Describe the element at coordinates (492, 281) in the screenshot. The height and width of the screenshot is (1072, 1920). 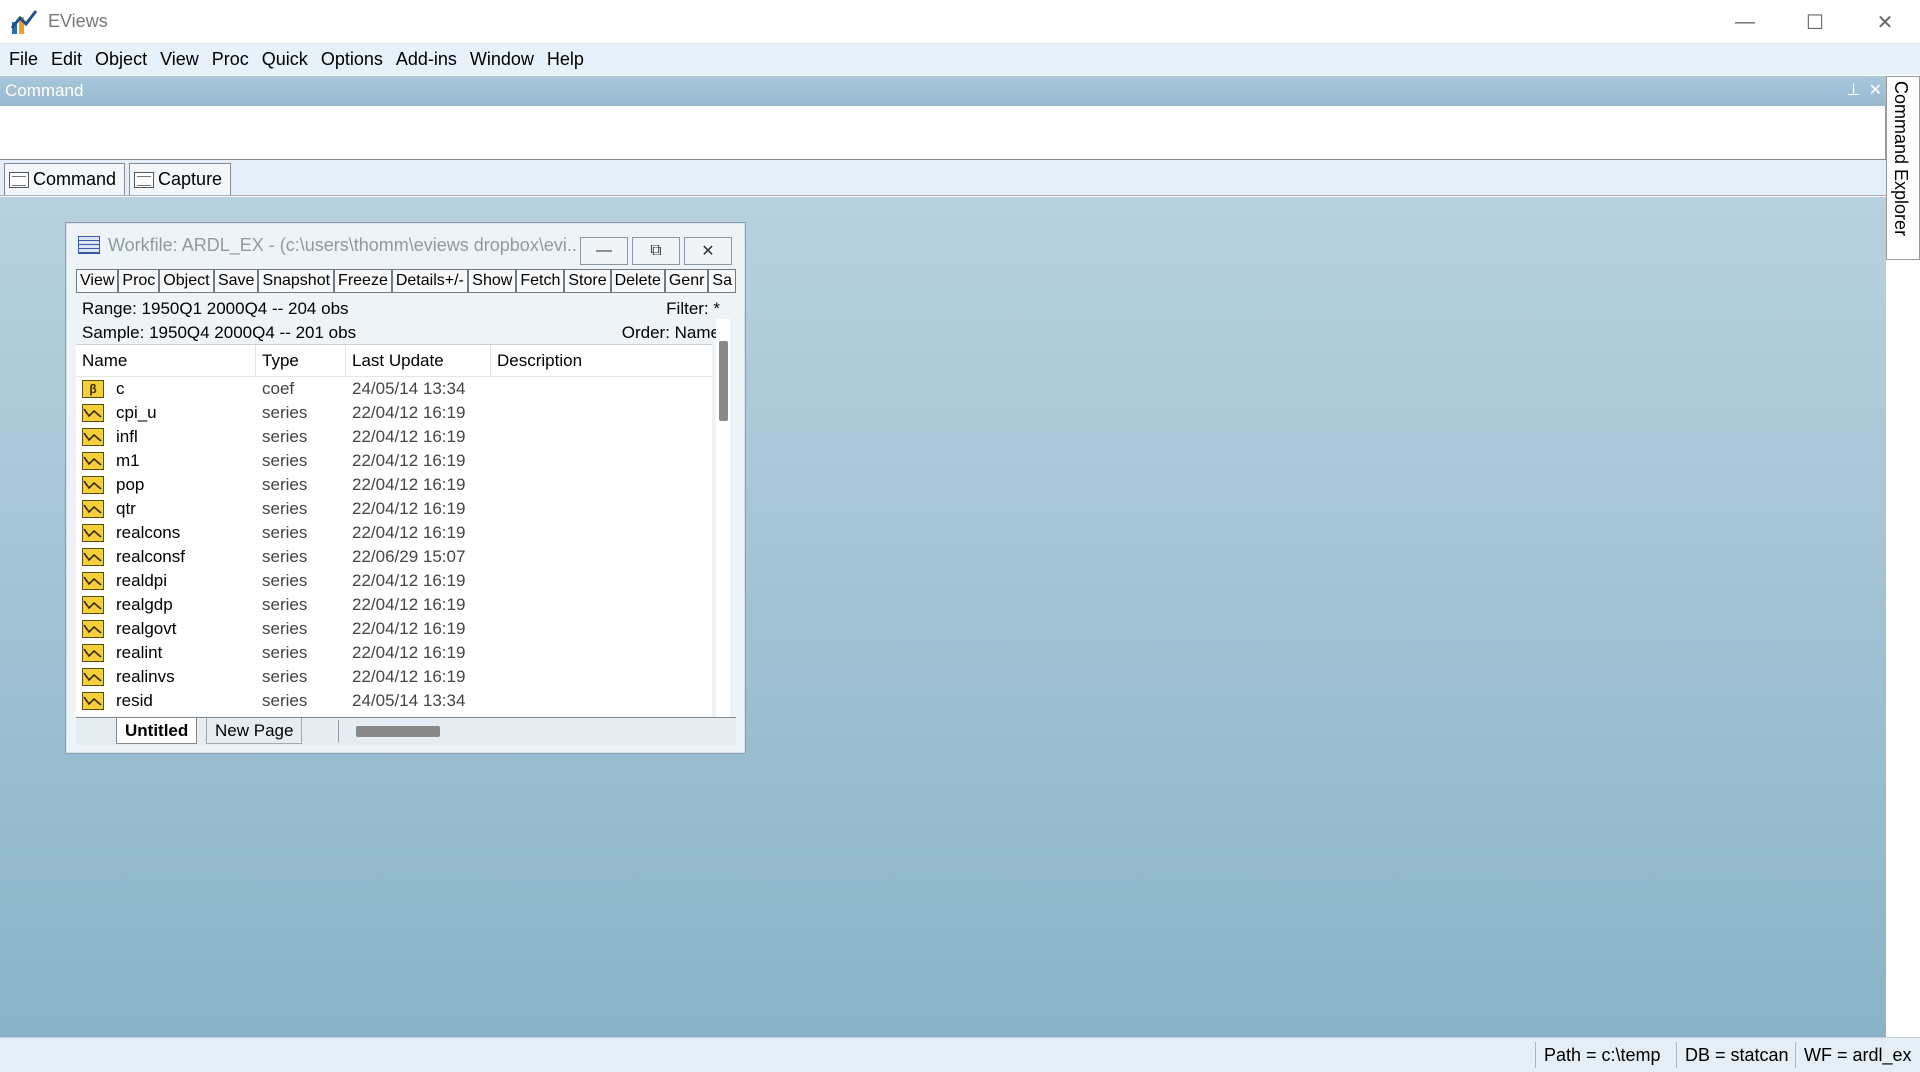
I see `show-button: Show` at that location.